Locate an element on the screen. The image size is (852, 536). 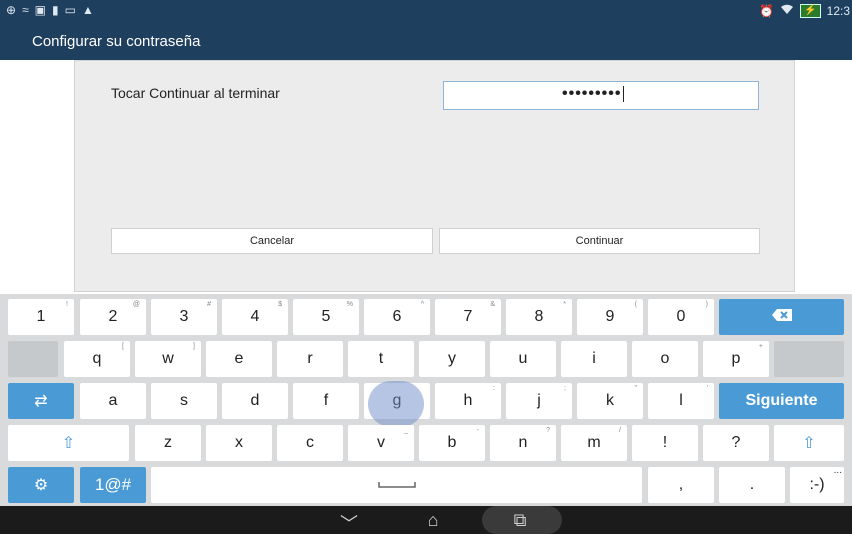
key-label: k is located at coordinates (610, 400).